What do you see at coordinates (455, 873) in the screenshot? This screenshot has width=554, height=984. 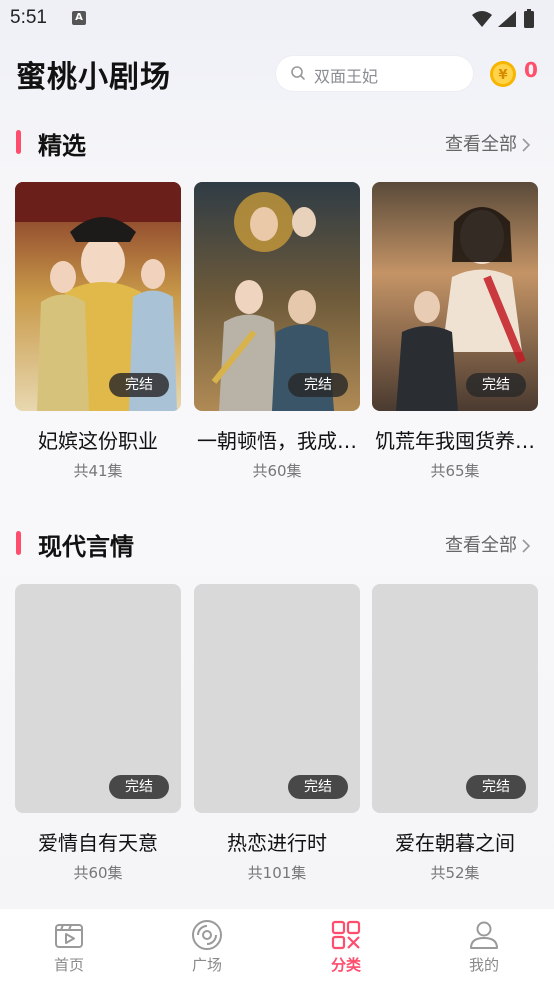 I see `episode-count: 共52集` at bounding box center [455, 873].